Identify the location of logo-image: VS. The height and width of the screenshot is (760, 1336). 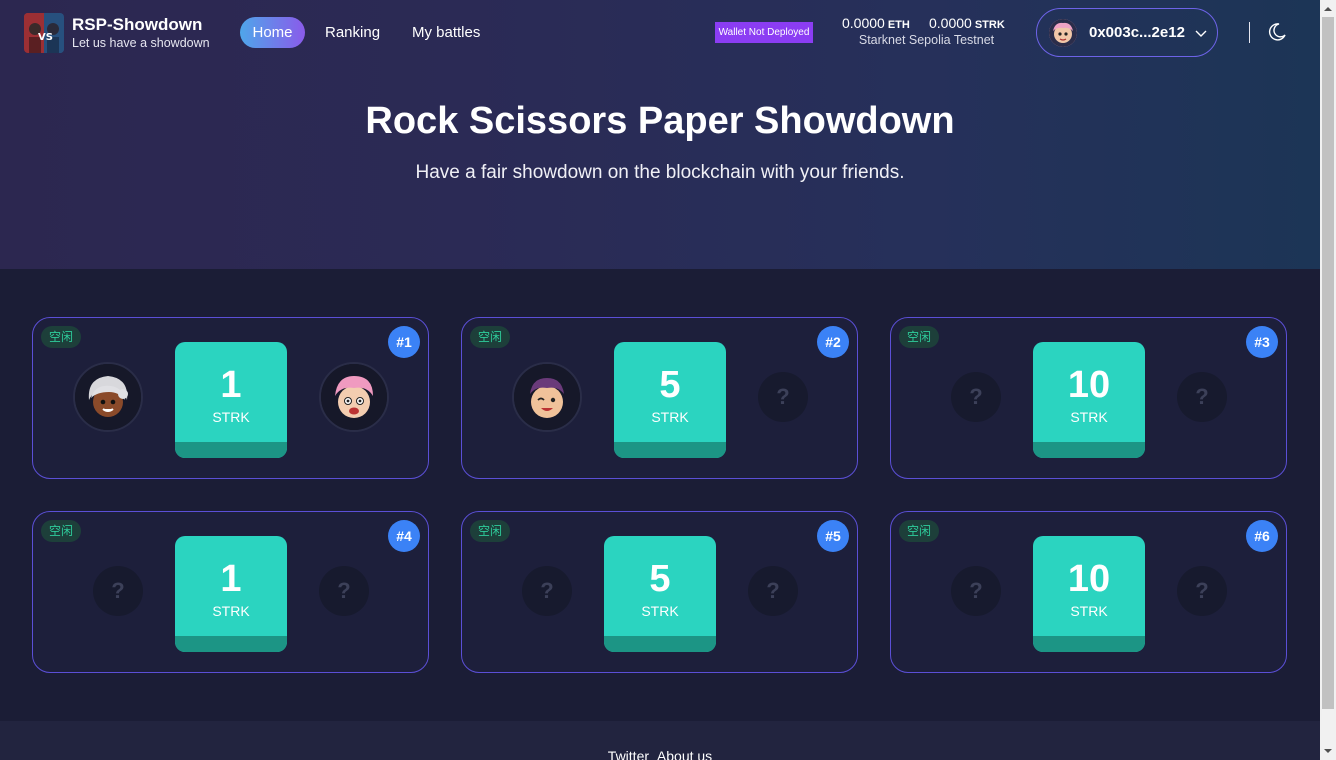
(44, 33).